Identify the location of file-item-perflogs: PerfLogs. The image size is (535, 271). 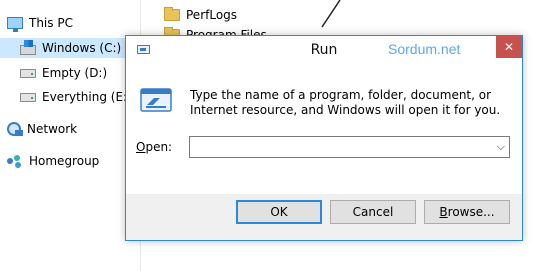
(200, 15).